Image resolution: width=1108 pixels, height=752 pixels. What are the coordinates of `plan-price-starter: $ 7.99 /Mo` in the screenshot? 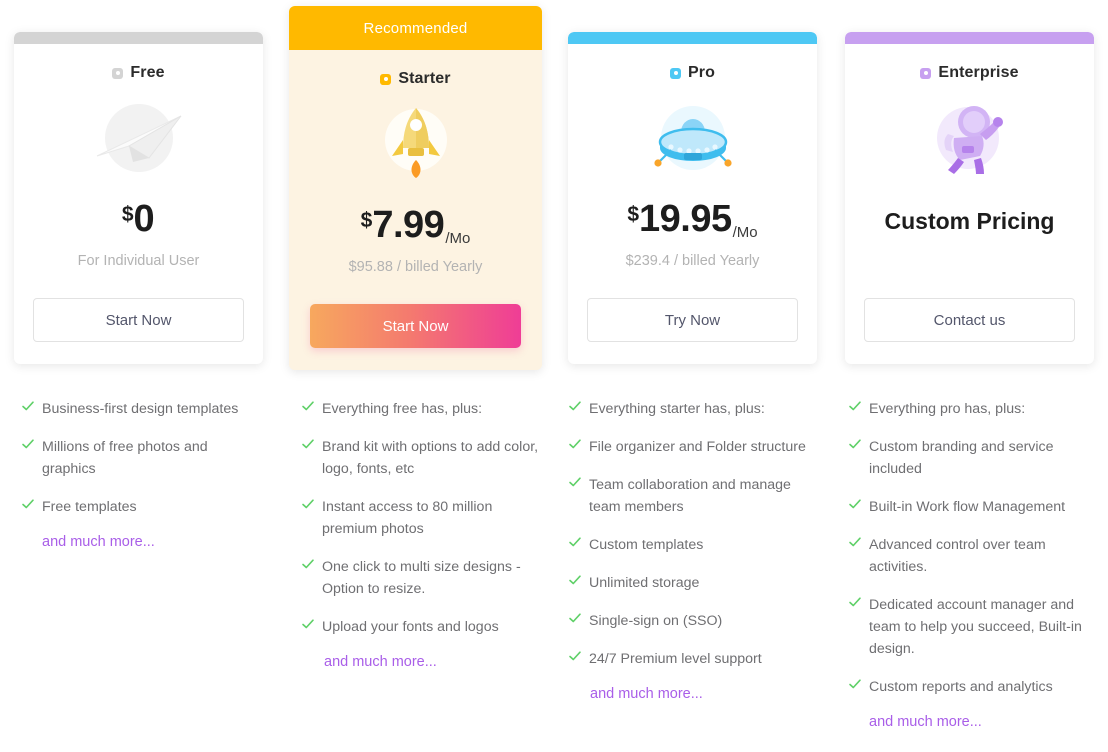 It's located at (416, 227).